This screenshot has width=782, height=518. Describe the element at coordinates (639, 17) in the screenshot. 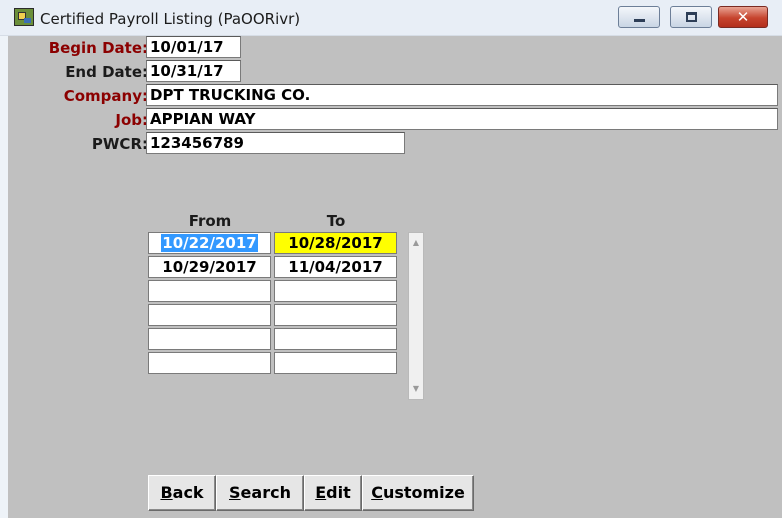

I see `minimize-button` at that location.